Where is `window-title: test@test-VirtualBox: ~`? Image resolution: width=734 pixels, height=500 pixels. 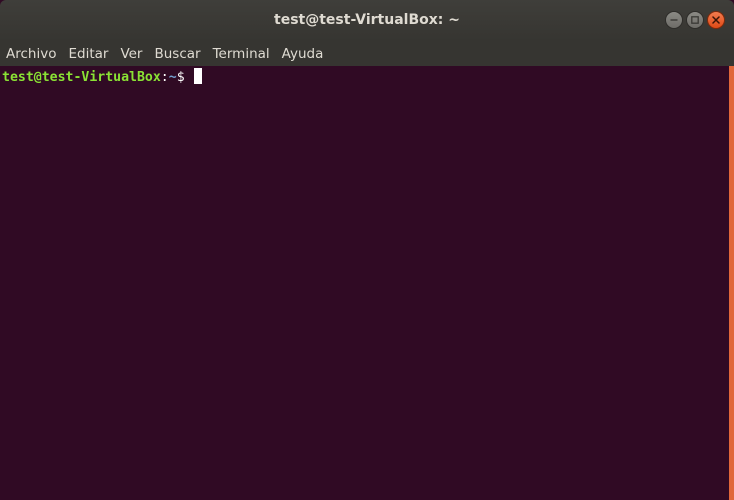
window-title: test@test-VirtualBox: ~ is located at coordinates (367, 20).